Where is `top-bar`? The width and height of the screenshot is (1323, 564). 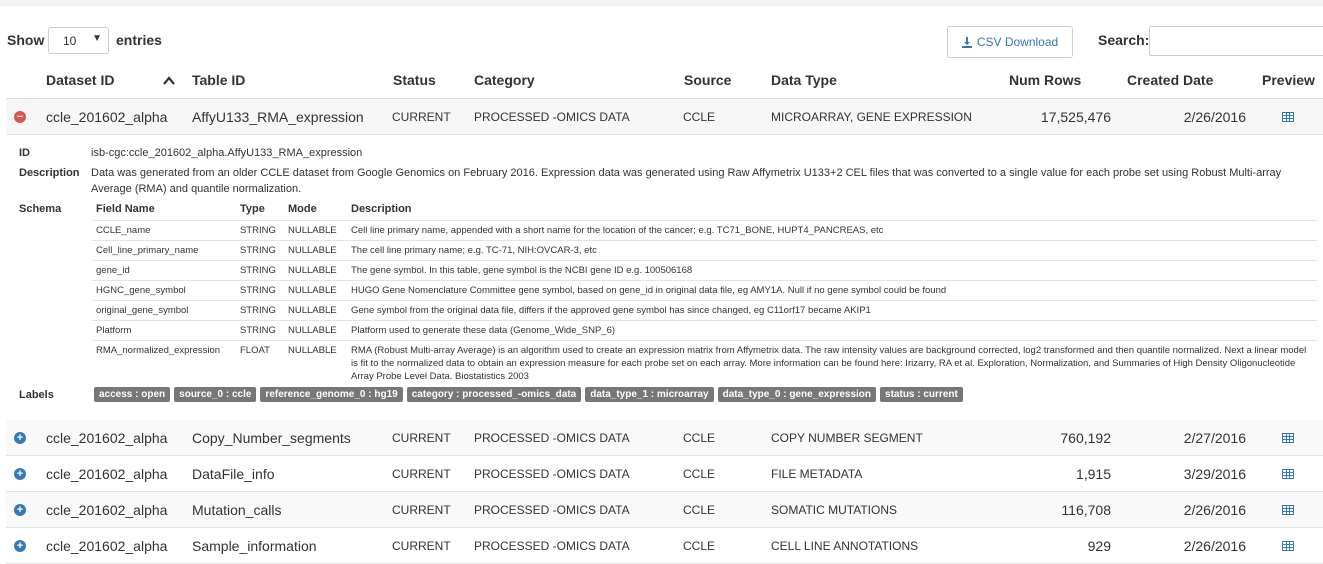
top-bar is located at coordinates (661, 3).